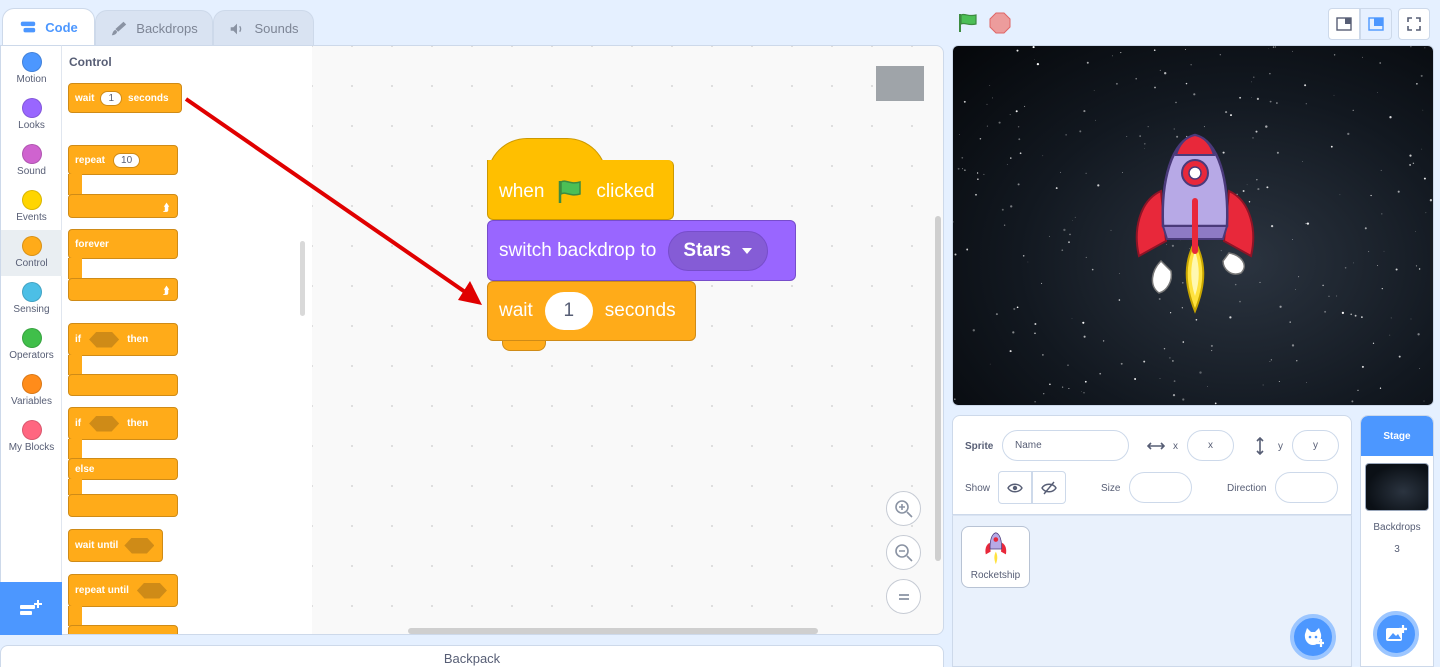 This screenshot has height=667, width=1440. I want to click on switch-backdrop-block: switch backdrop to Stars, so click(641, 250).